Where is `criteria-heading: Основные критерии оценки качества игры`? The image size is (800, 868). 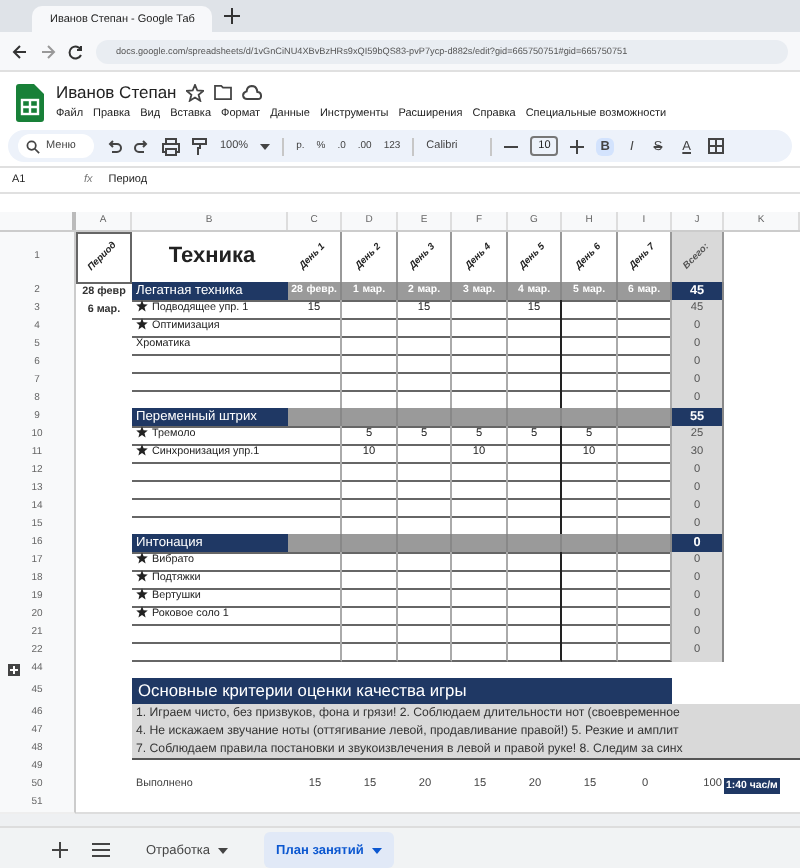
criteria-heading: Основные критерии оценки качества игры is located at coordinates (402, 692).